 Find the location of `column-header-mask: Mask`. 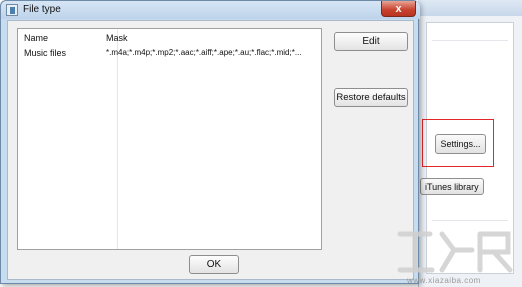

column-header-mask: Mask is located at coordinates (117, 38).